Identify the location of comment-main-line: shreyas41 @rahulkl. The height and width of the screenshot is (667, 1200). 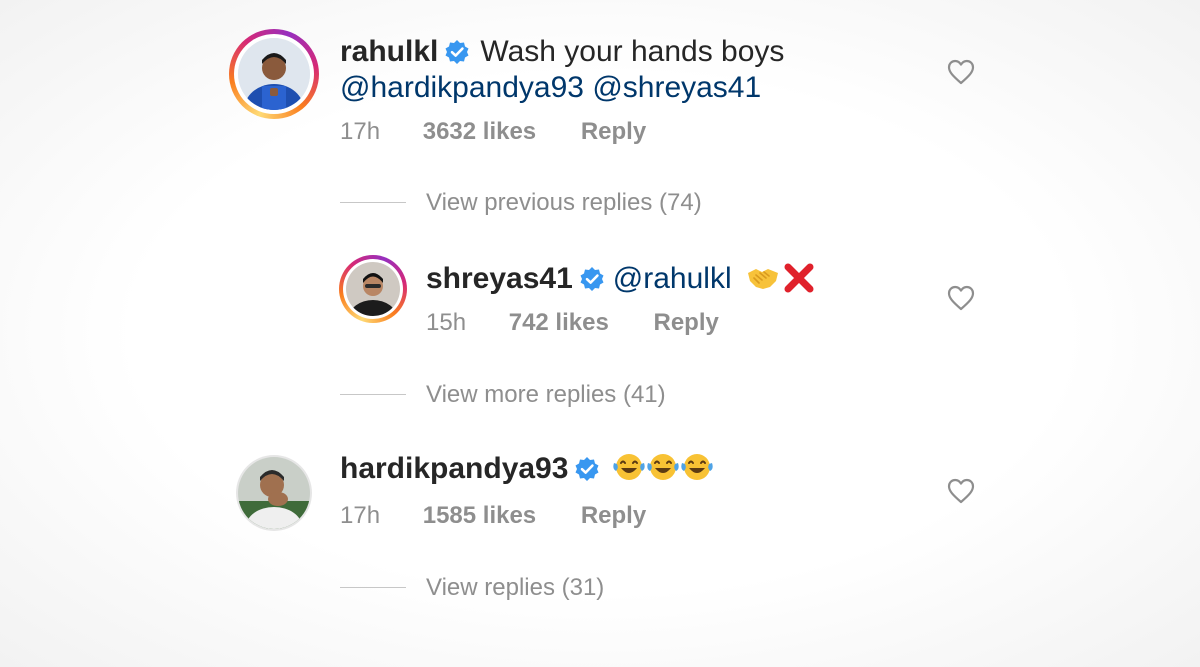
(621, 281).